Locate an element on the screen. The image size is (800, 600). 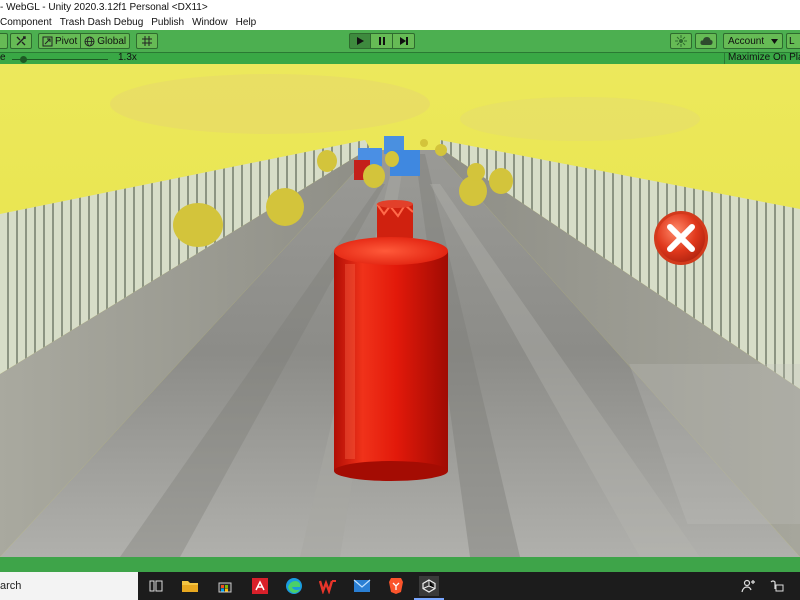
step-button is located at coordinates (404, 41).